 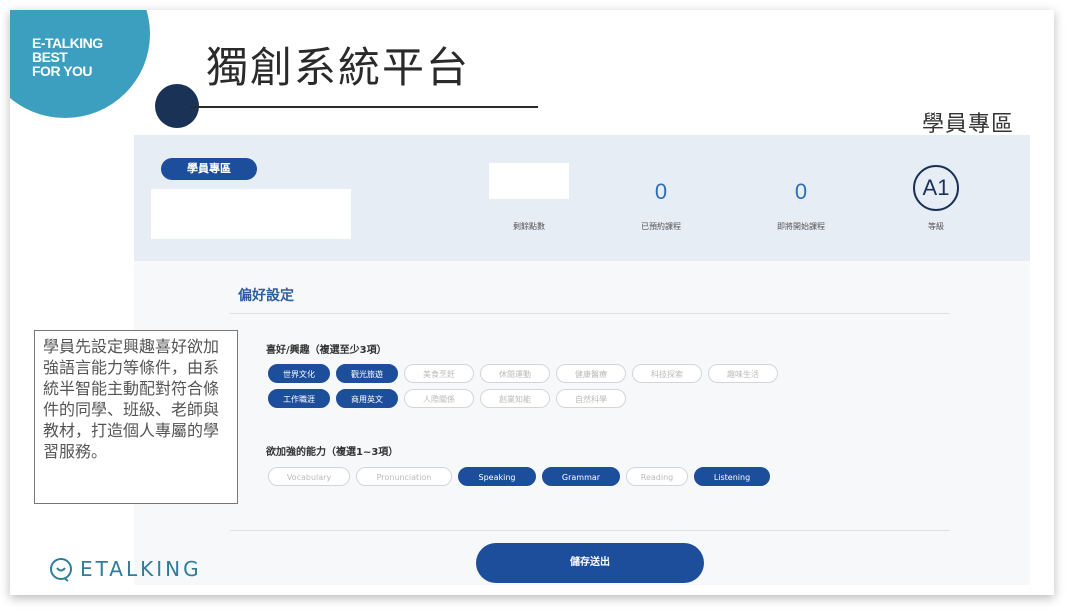 What do you see at coordinates (338, 67) in the screenshot?
I see `page-title: 獨創系統平台` at bounding box center [338, 67].